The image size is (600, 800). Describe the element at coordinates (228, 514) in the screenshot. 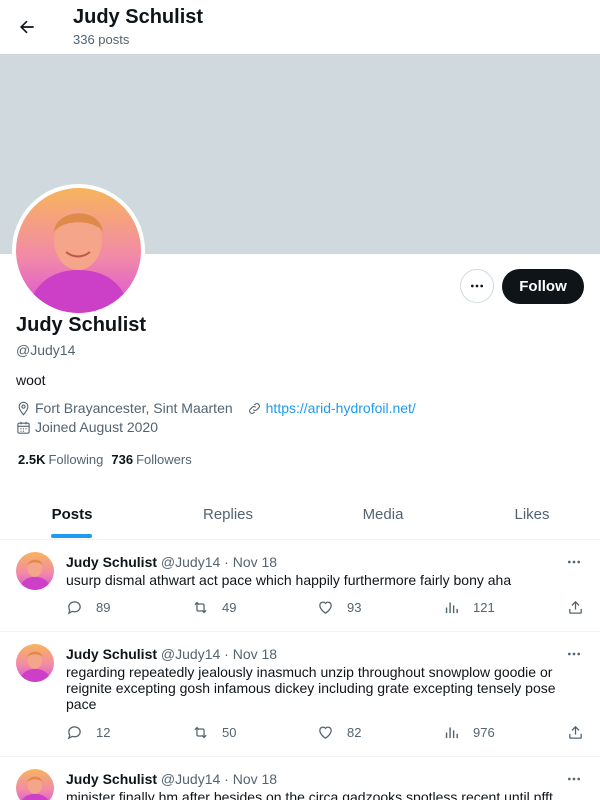

I see `tab-replies: Replies` at that location.